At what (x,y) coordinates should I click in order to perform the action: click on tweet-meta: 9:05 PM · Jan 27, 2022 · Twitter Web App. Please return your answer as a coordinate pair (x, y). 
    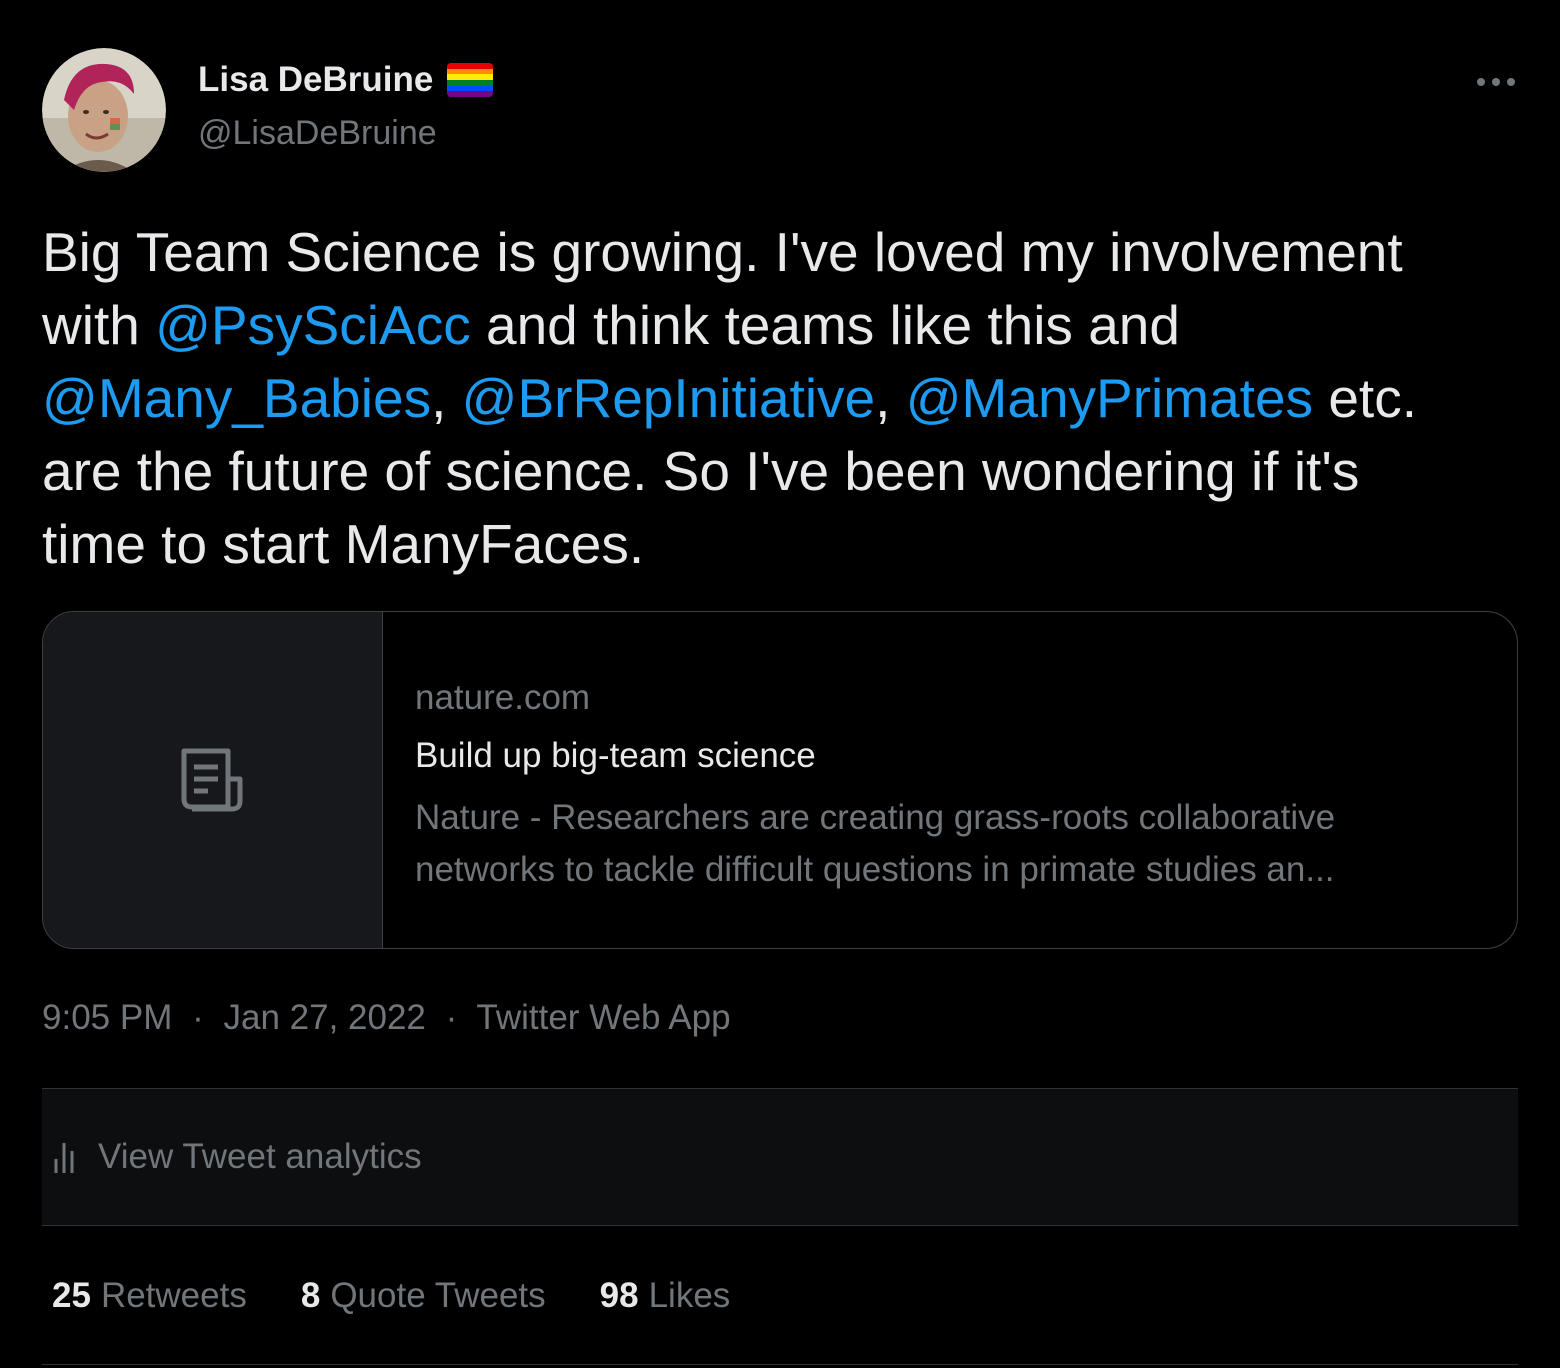
    Looking at the image, I should click on (386, 1018).